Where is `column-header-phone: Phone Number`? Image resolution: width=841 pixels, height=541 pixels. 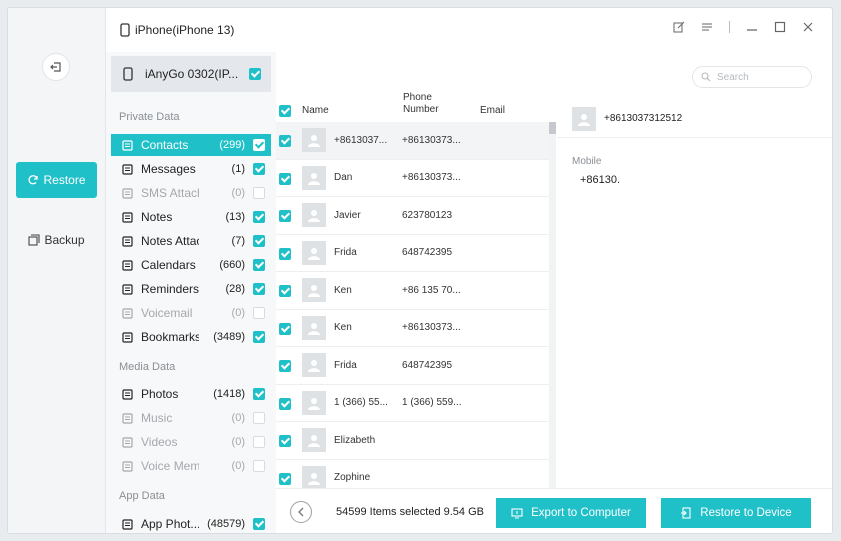 column-header-phone: Phone Number is located at coordinates (421, 104).